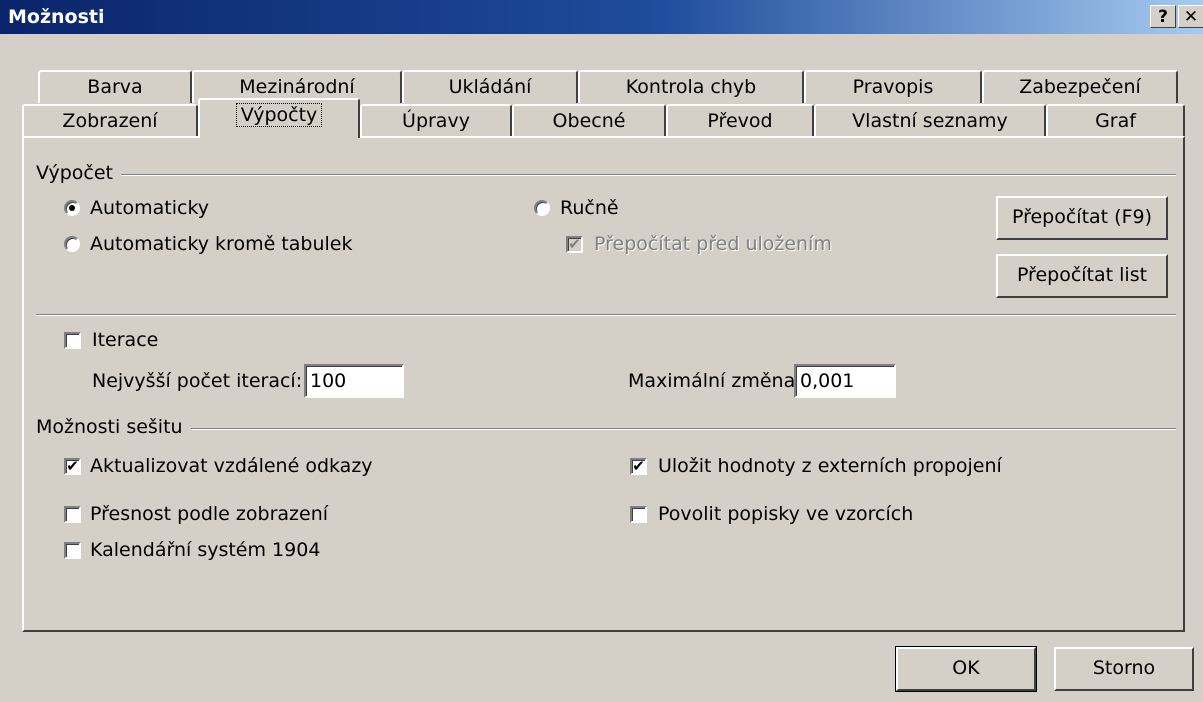  I want to click on tab-obecne: Obecné, so click(589, 120).